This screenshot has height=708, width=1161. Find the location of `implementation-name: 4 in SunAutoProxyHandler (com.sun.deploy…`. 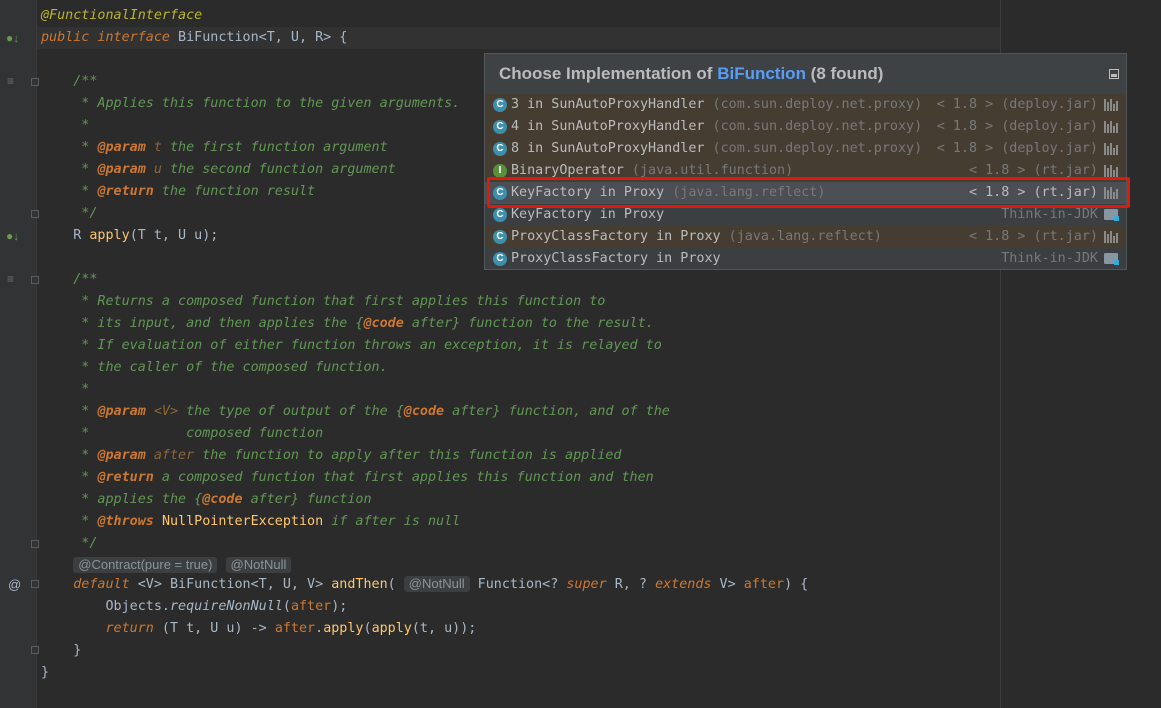

implementation-name: 4 in SunAutoProxyHandler (com.sun.deploy… is located at coordinates (717, 126).